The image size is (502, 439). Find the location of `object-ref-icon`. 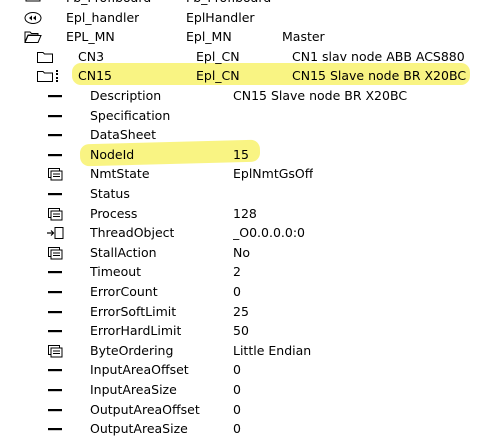

object-ref-icon is located at coordinates (55, 233).